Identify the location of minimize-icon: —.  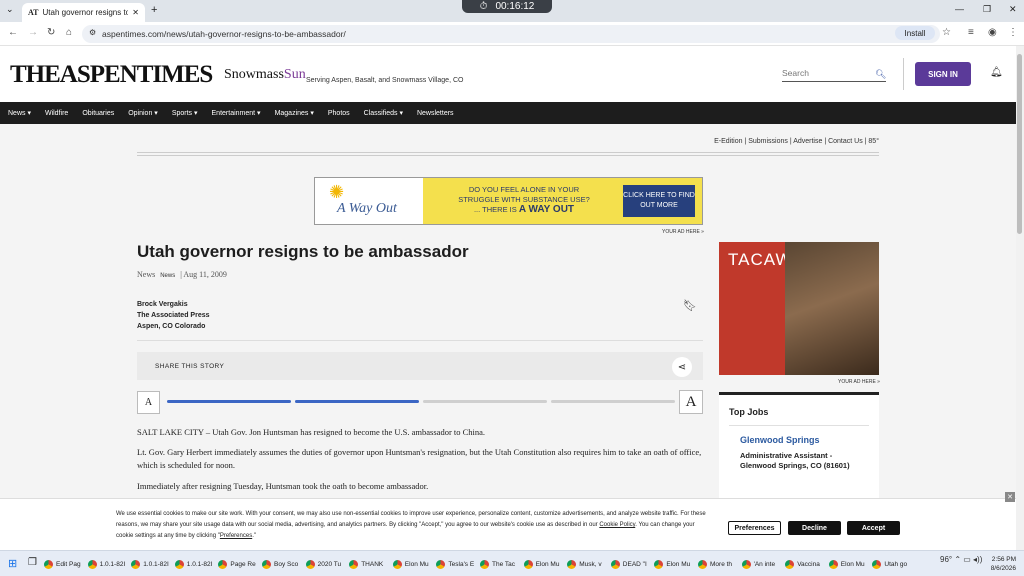
(959, 9).